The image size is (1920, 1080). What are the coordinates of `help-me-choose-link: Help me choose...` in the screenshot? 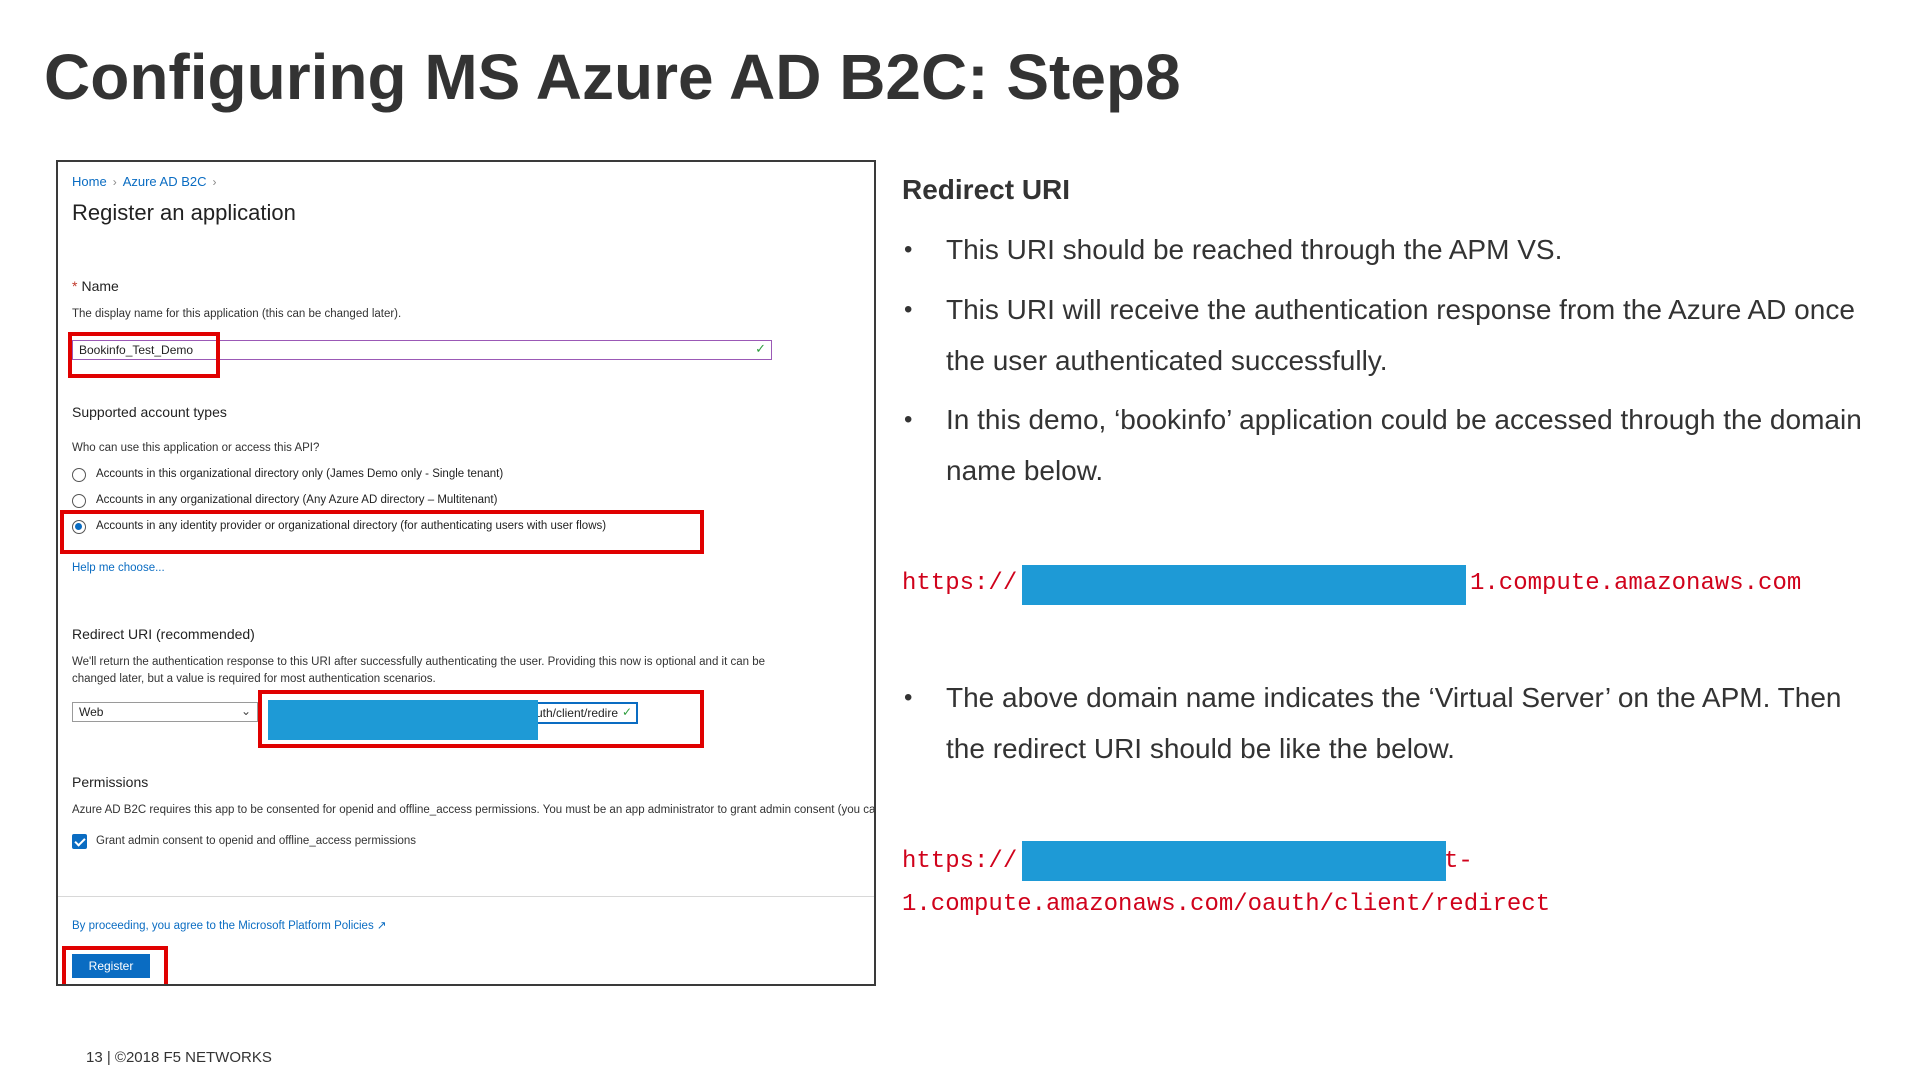 It's located at (118, 568).